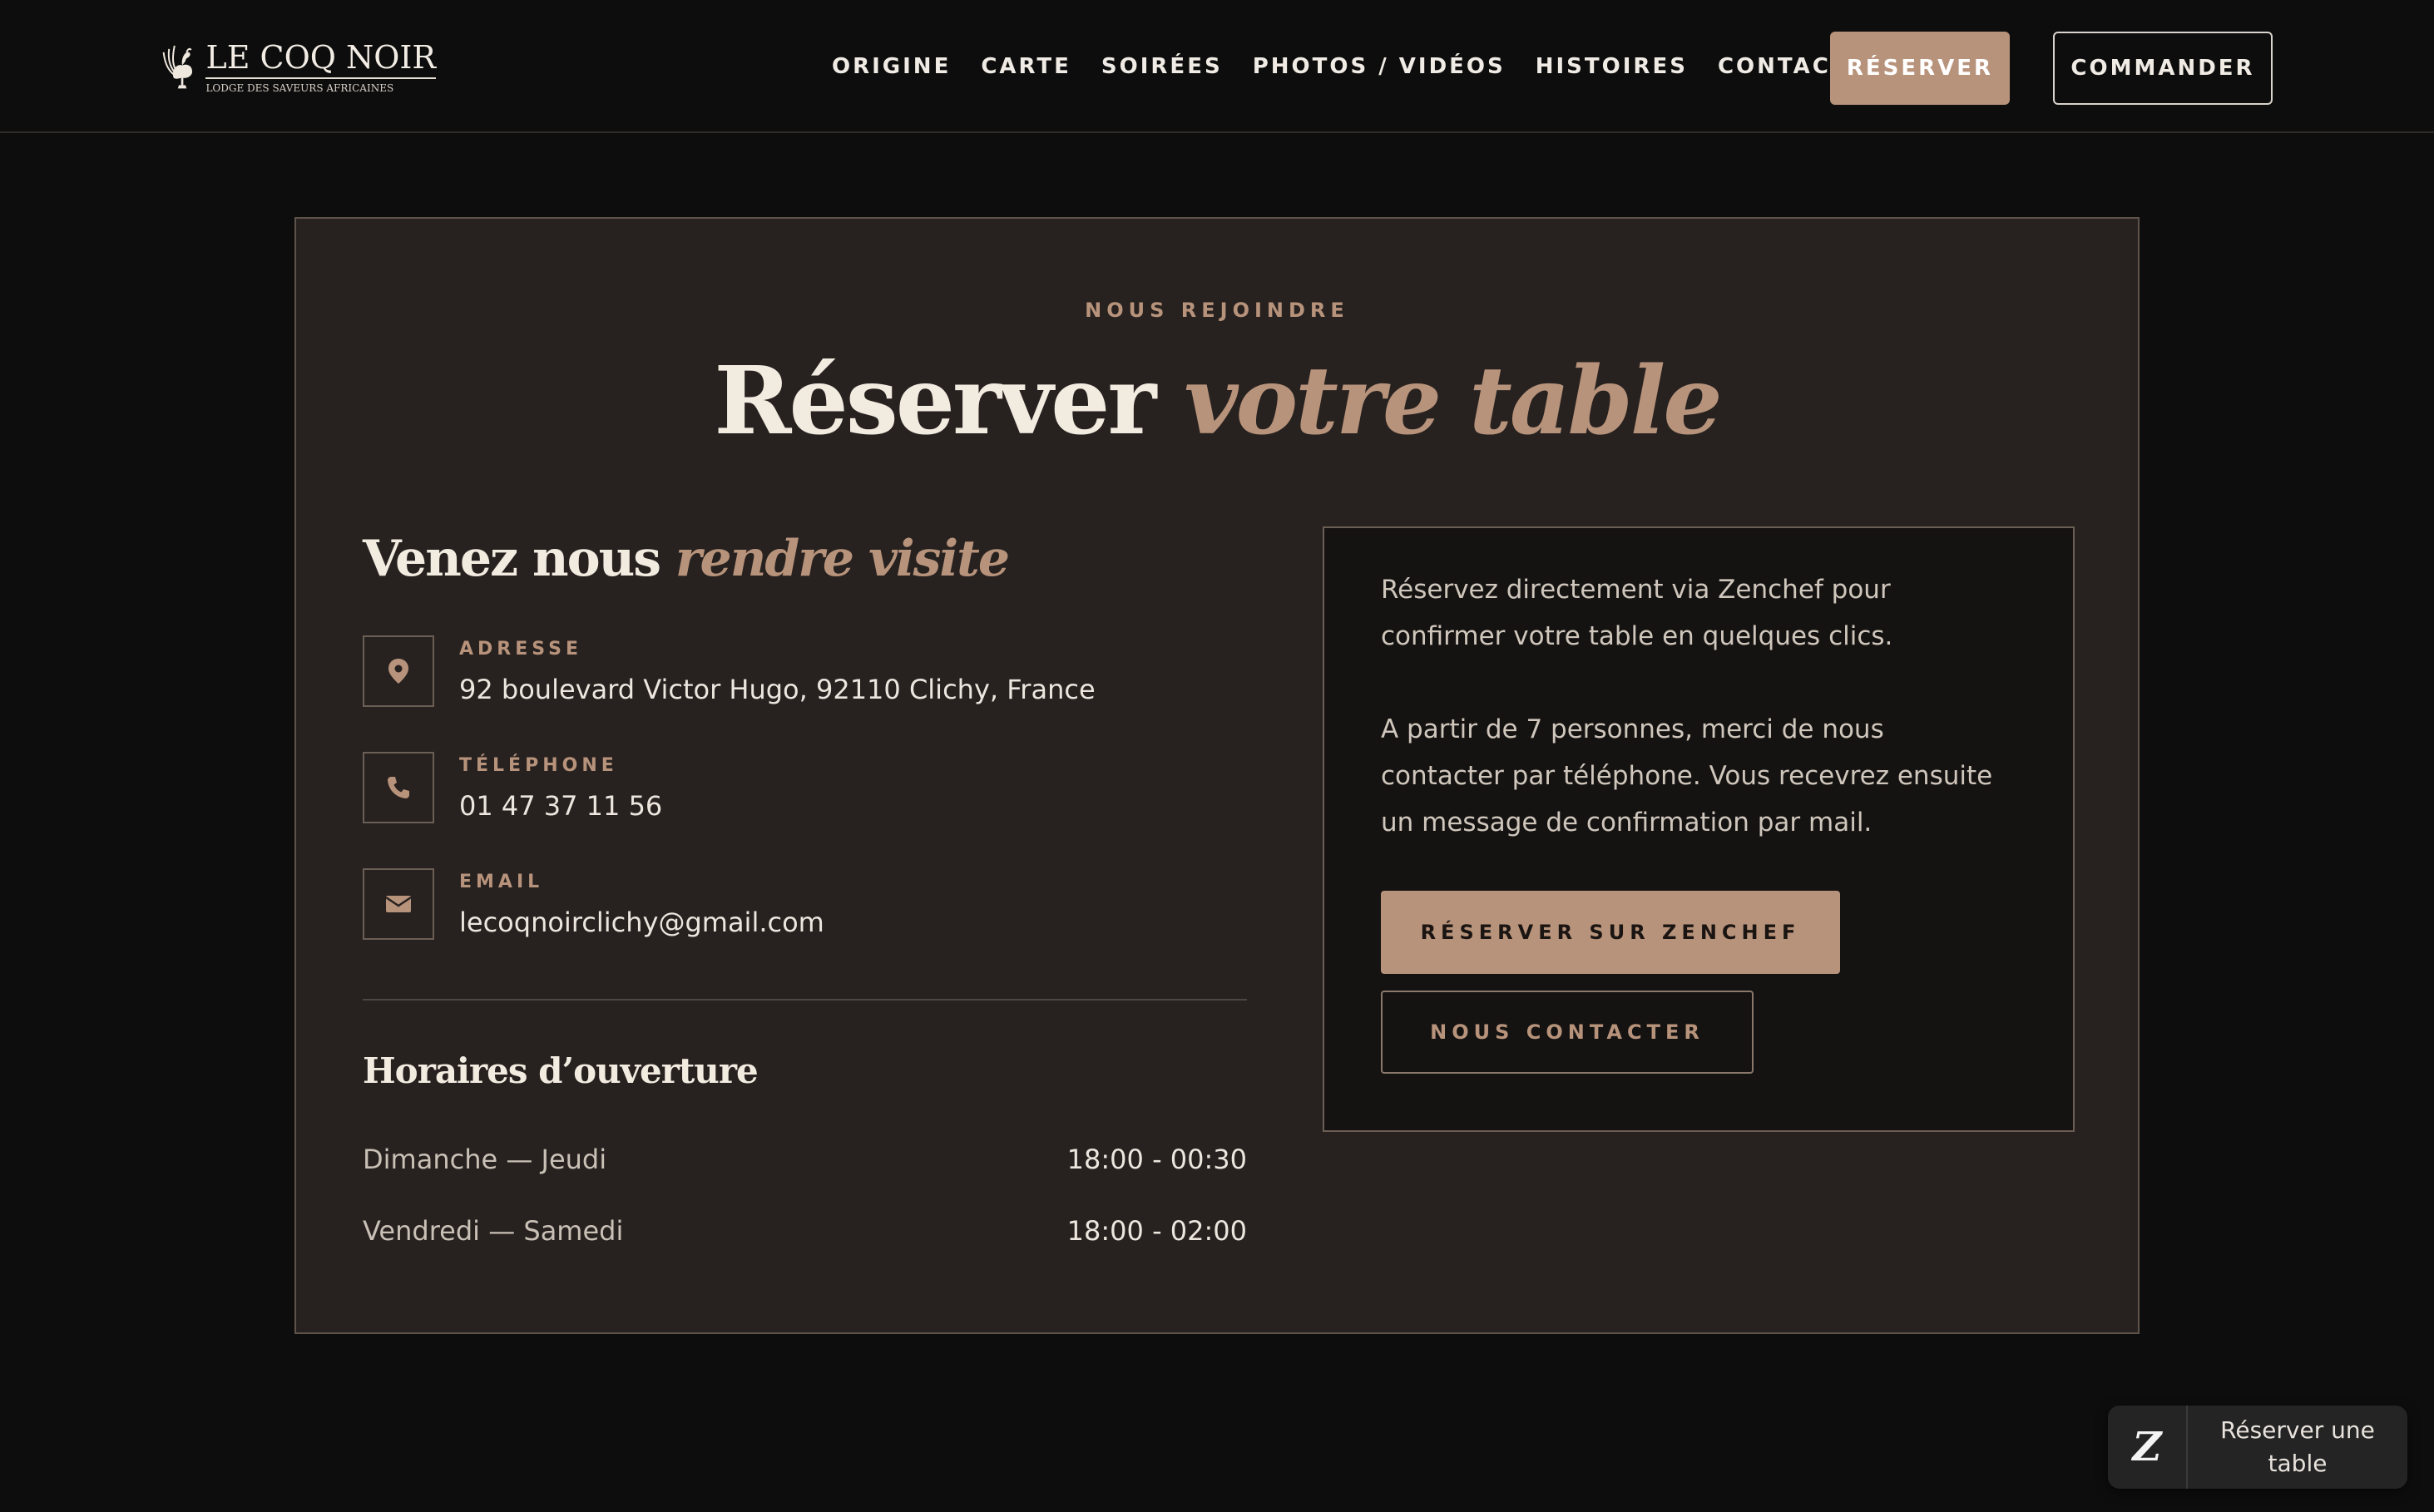  What do you see at coordinates (795, 904) in the screenshot?
I see `info-row-email: EMAIL lecoqnoirclichy@gmail.com` at bounding box center [795, 904].